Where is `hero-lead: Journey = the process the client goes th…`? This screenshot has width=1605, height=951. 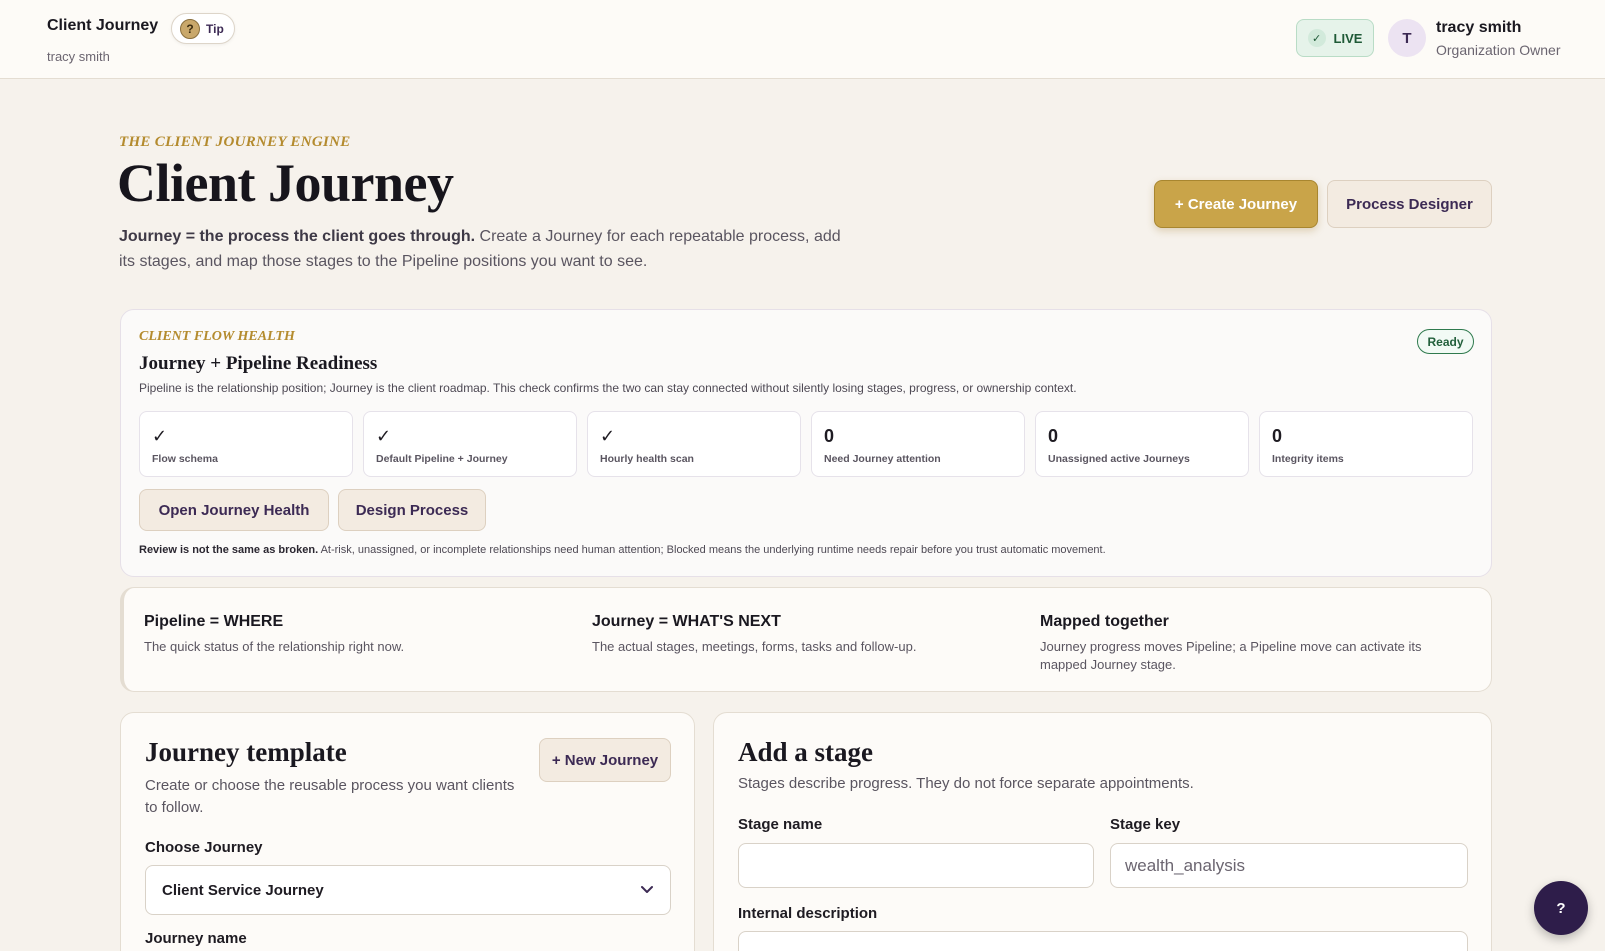 hero-lead: Journey = the process the client goes th… is located at coordinates (484, 249).